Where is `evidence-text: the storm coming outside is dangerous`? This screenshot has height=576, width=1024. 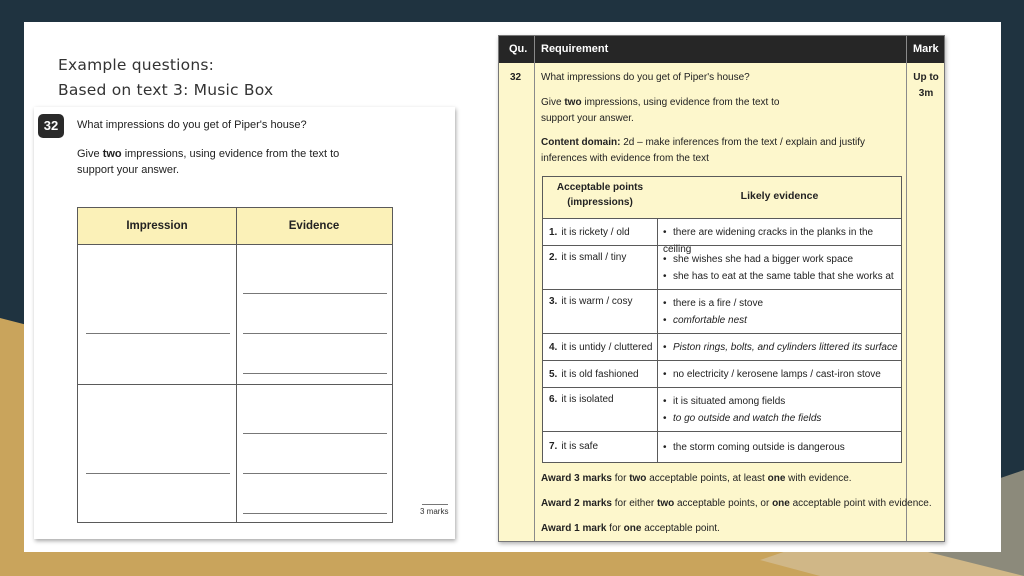
evidence-text: the storm coming outside is dangerous is located at coordinates (759, 447).